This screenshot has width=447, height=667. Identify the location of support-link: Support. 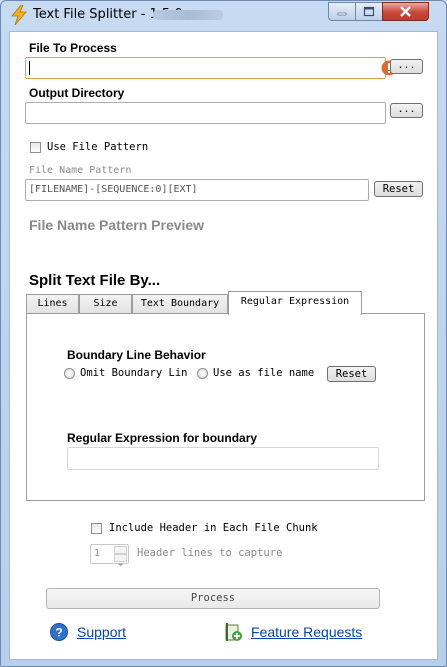
(101, 632).